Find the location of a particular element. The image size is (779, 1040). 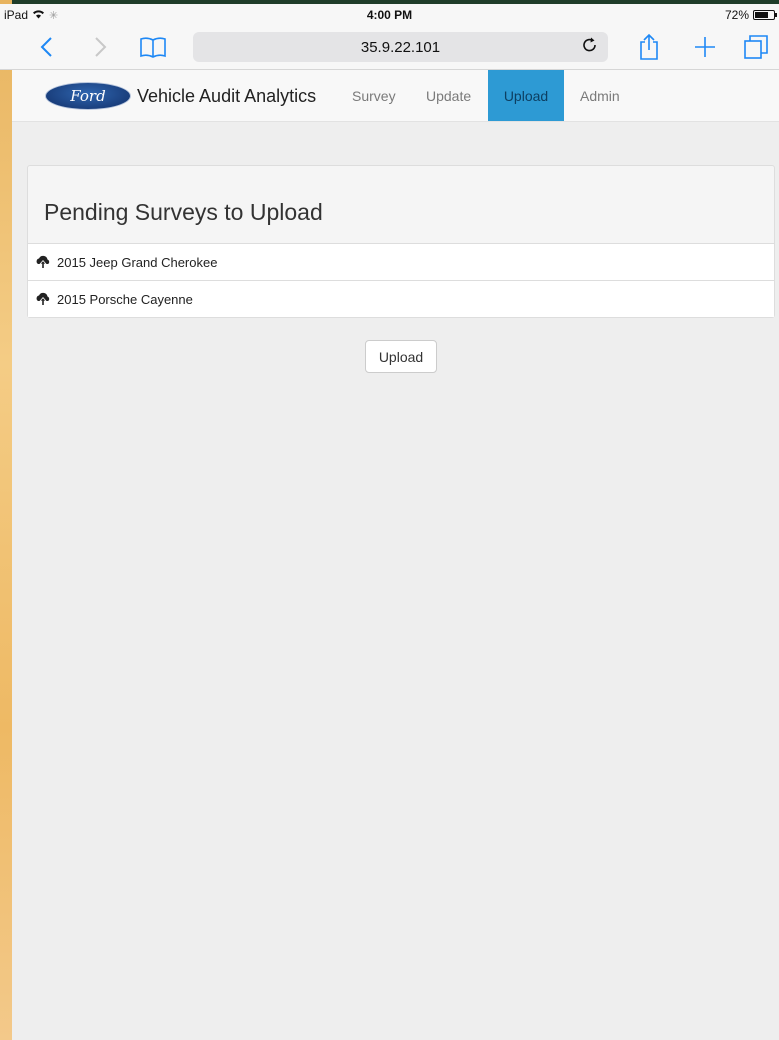

logo-text: Ford is located at coordinates (88, 96).